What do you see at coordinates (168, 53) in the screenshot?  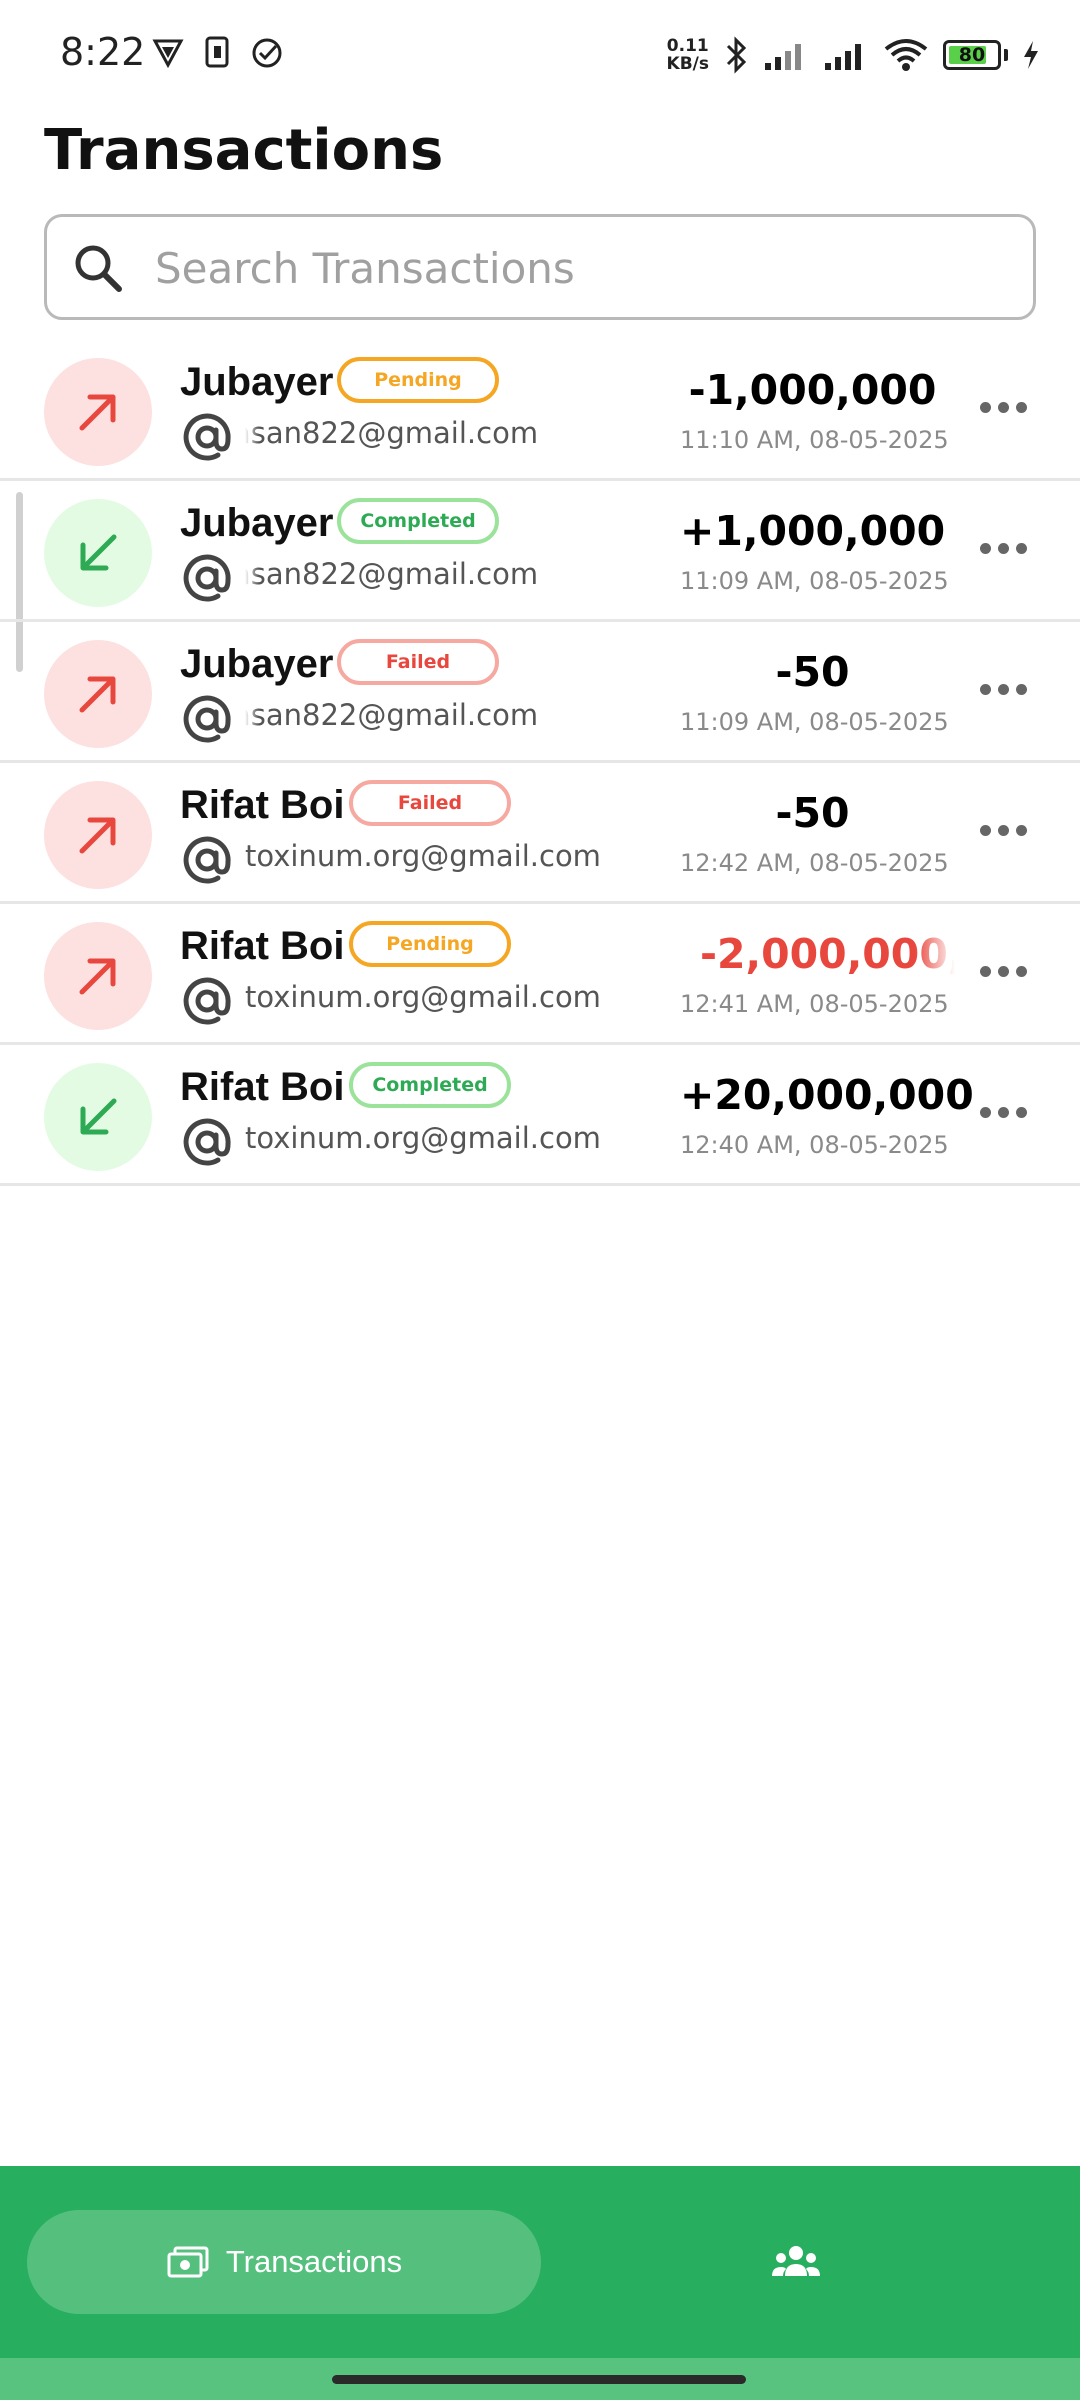 I see `vpn-shield-icon` at bounding box center [168, 53].